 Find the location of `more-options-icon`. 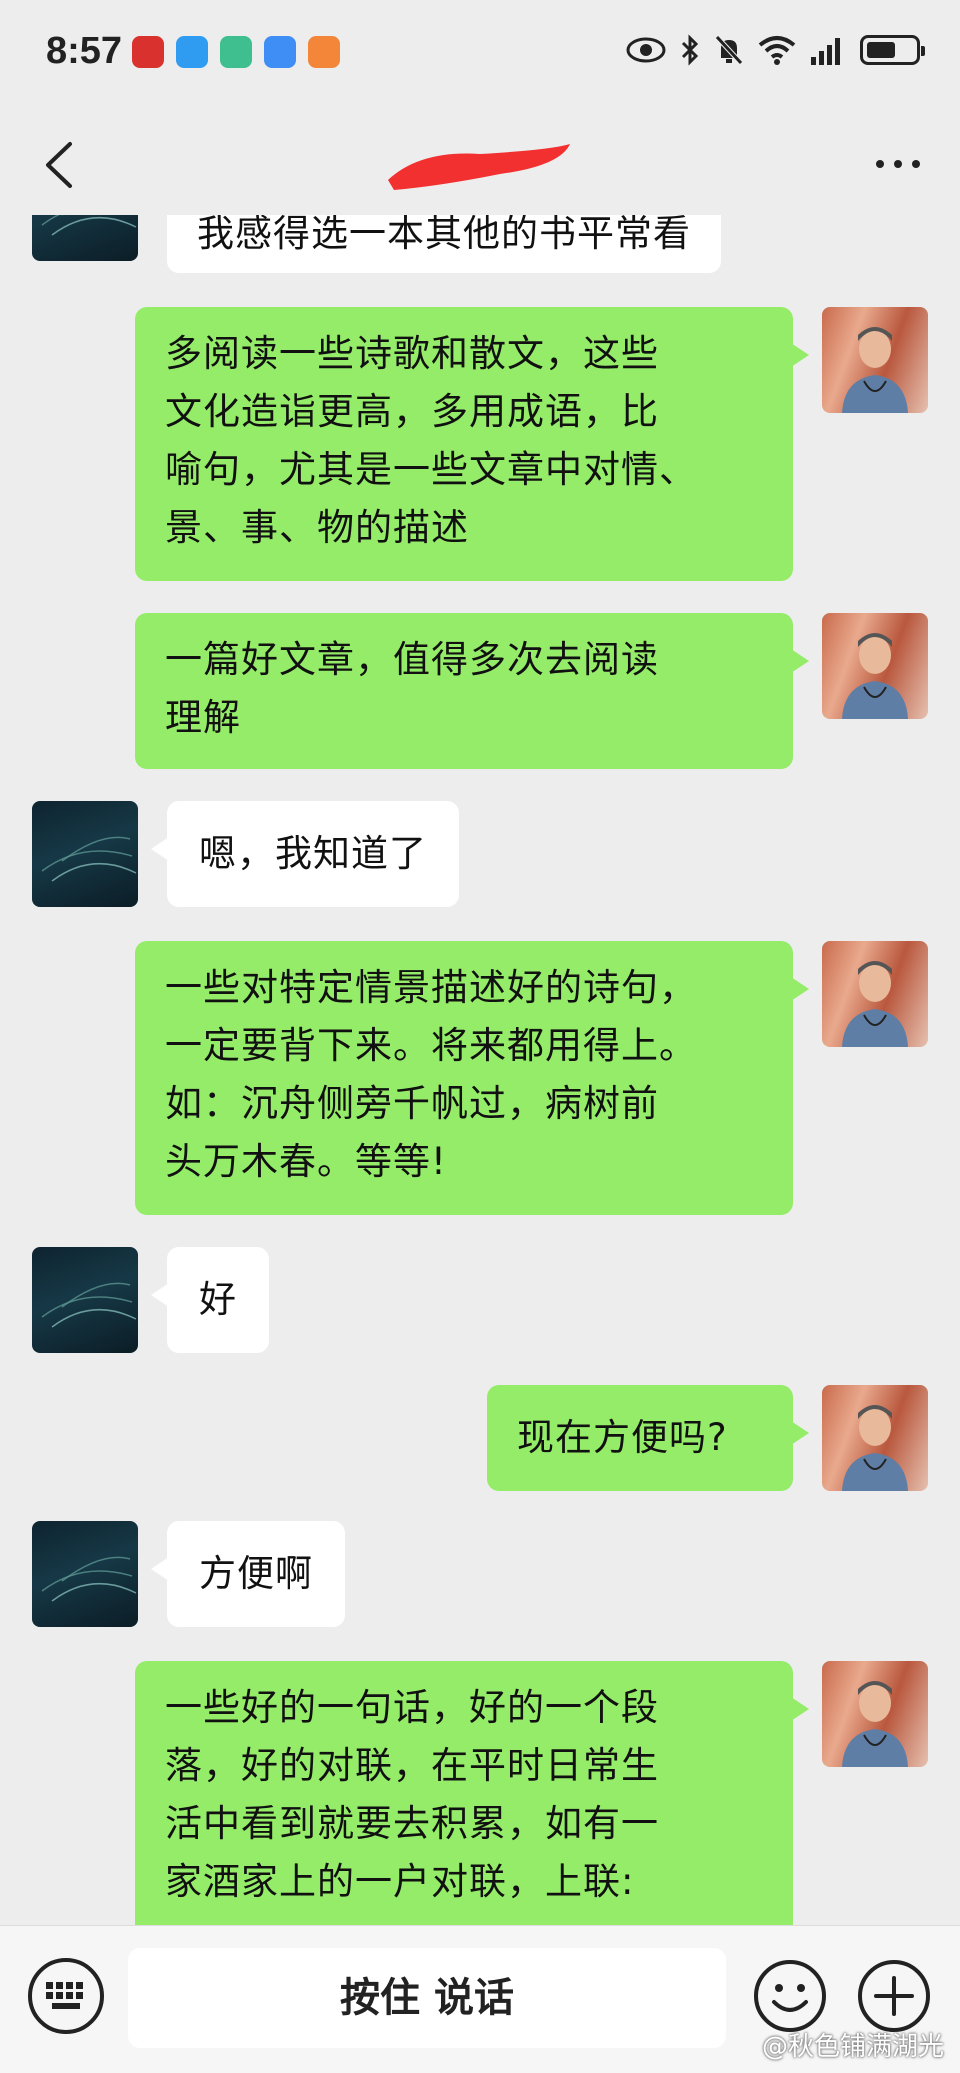

more-options-icon is located at coordinates (898, 164).